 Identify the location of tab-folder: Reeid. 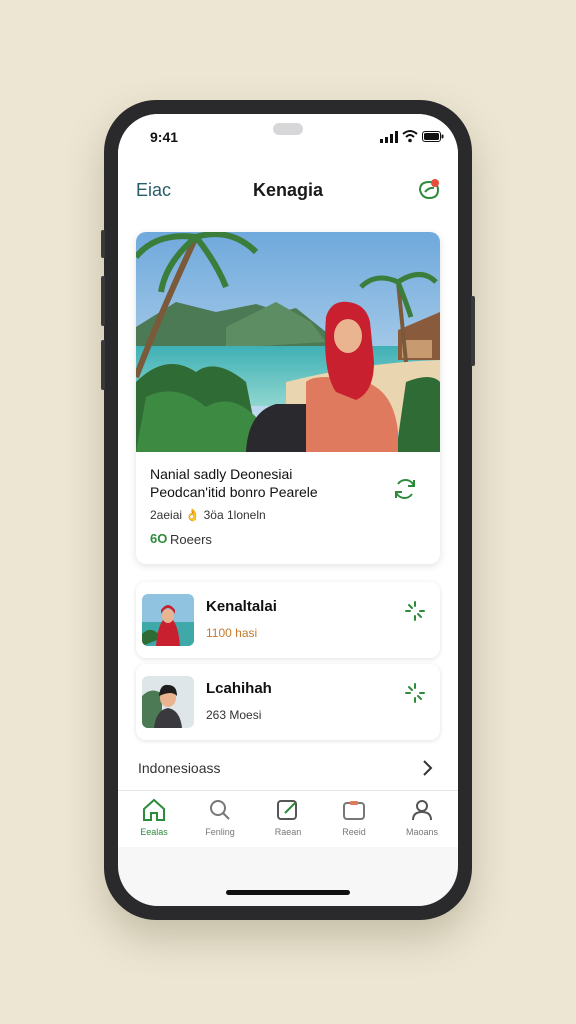
(354, 820).